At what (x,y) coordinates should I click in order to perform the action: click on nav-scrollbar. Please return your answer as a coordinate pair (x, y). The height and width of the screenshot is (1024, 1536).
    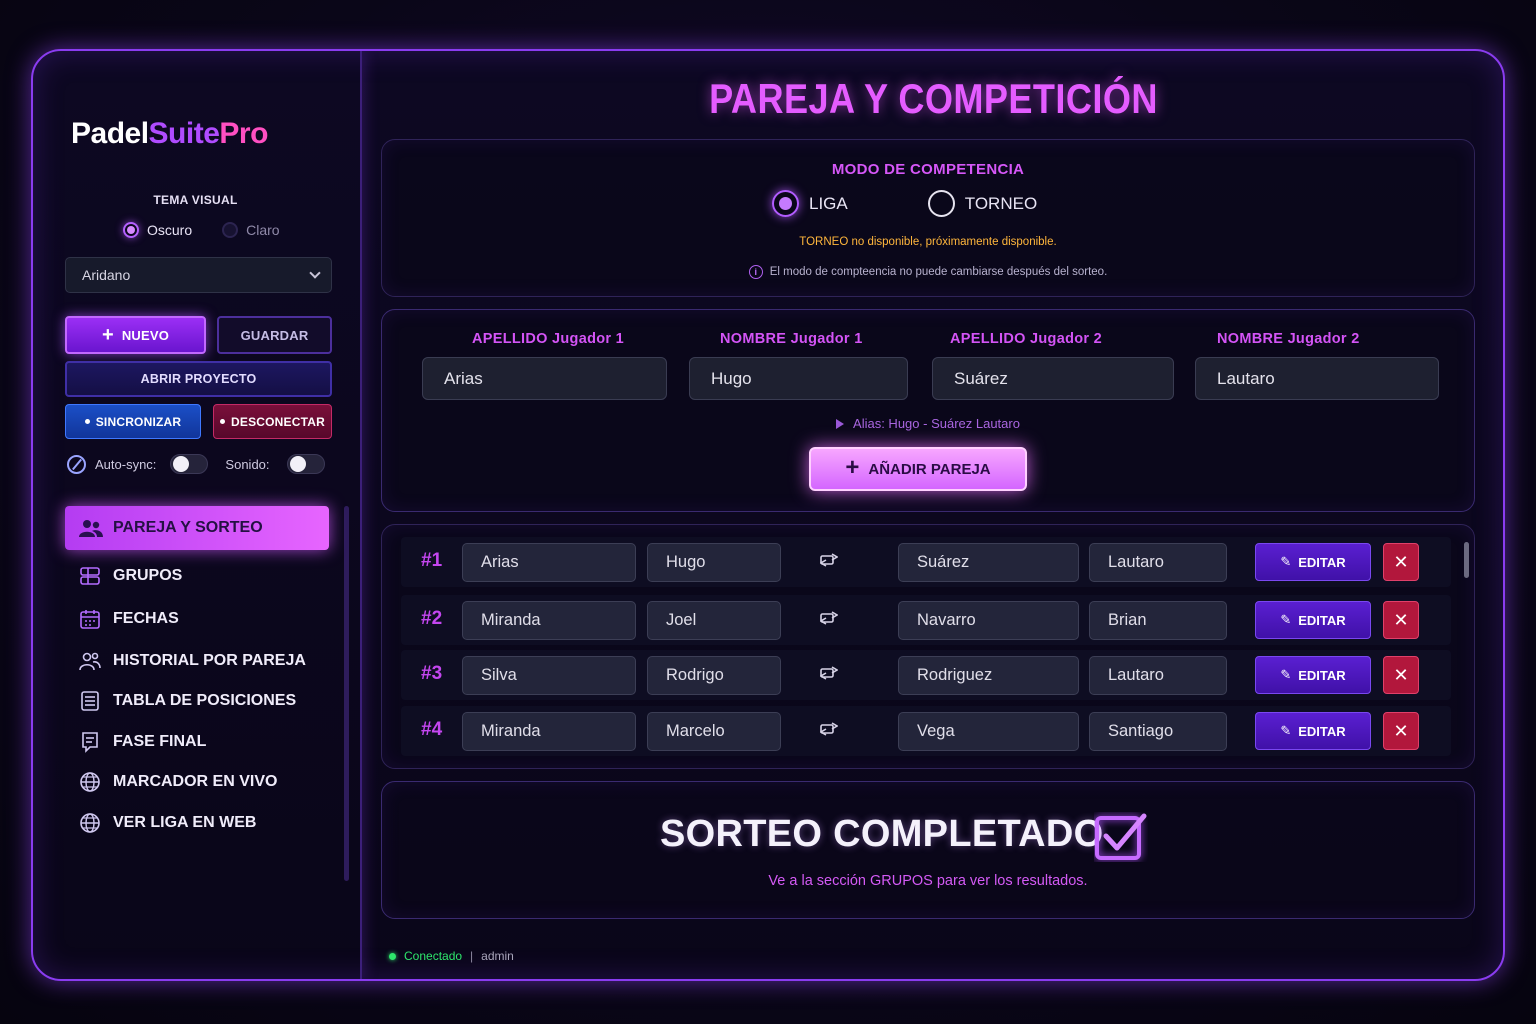
    Looking at the image, I should click on (346, 693).